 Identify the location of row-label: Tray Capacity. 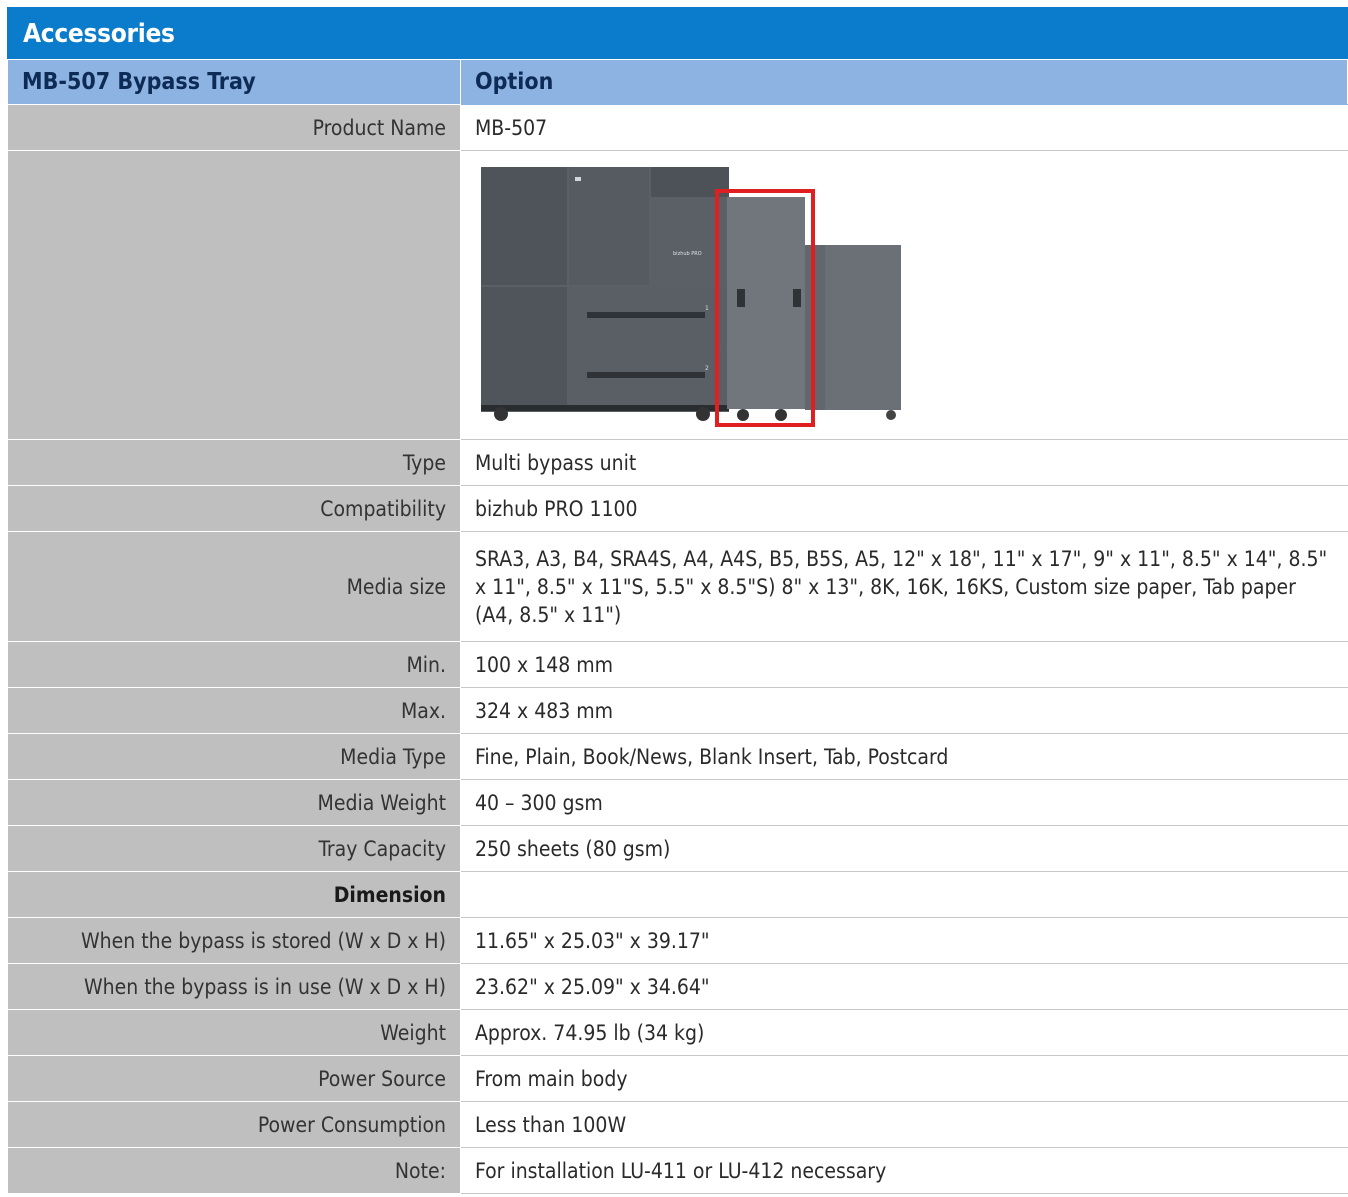
(234, 848).